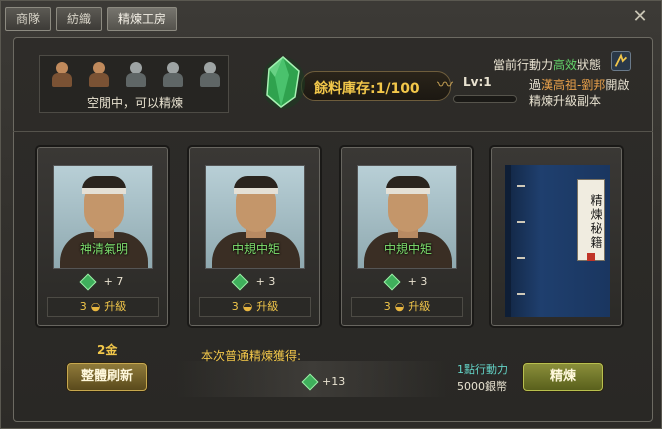 The height and width of the screenshot is (429, 662). Describe the element at coordinates (283, 82) in the screenshot. I see `jade-gem-icon` at that location.